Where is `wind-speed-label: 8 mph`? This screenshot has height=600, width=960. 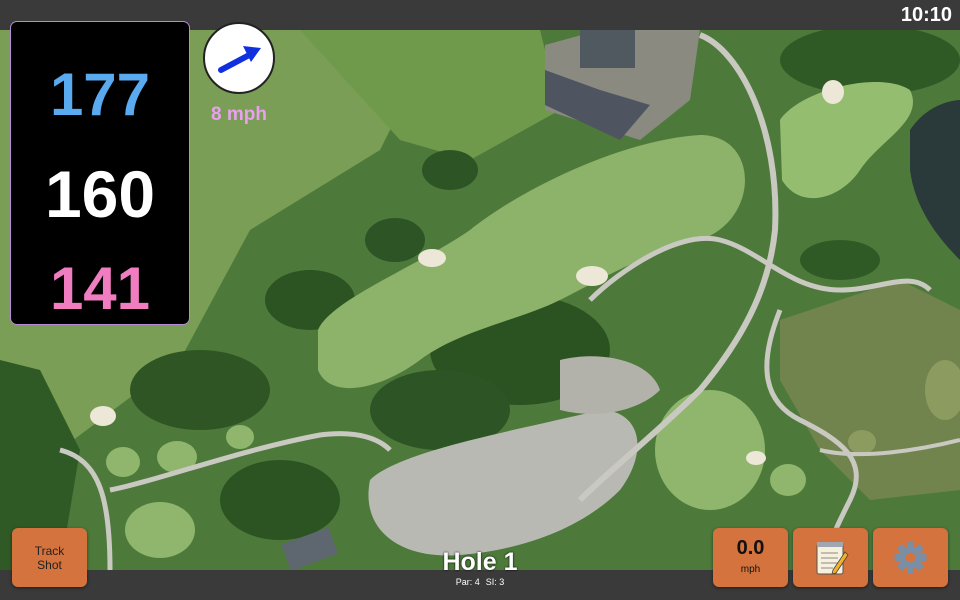
wind-speed-label: 8 mph is located at coordinates (239, 114).